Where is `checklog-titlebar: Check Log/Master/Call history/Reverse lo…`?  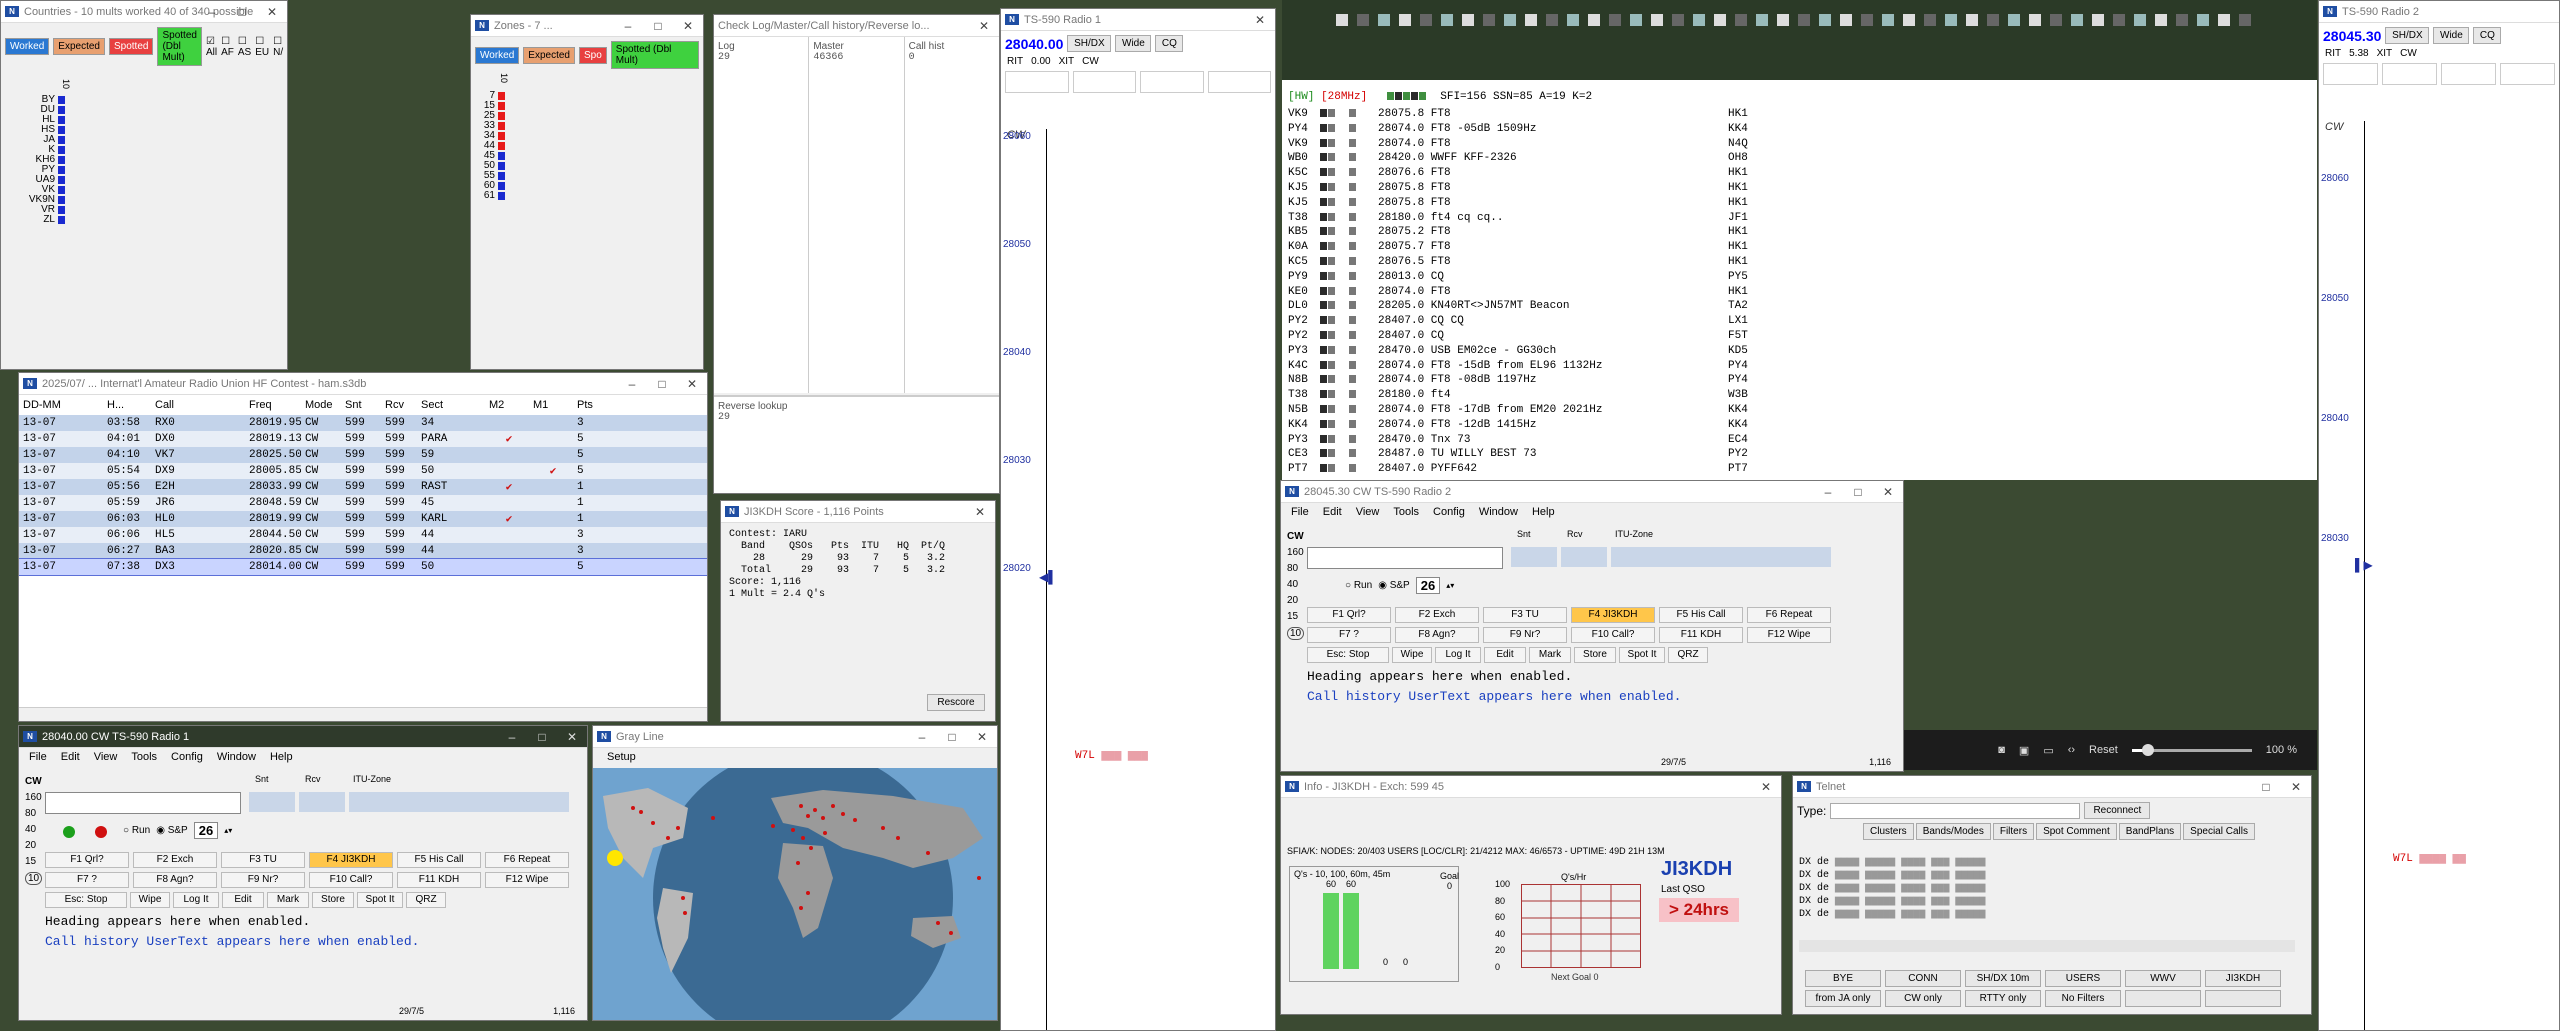
checklog-titlebar: Check Log/Master/Call history/Reverse lo… is located at coordinates (856, 26).